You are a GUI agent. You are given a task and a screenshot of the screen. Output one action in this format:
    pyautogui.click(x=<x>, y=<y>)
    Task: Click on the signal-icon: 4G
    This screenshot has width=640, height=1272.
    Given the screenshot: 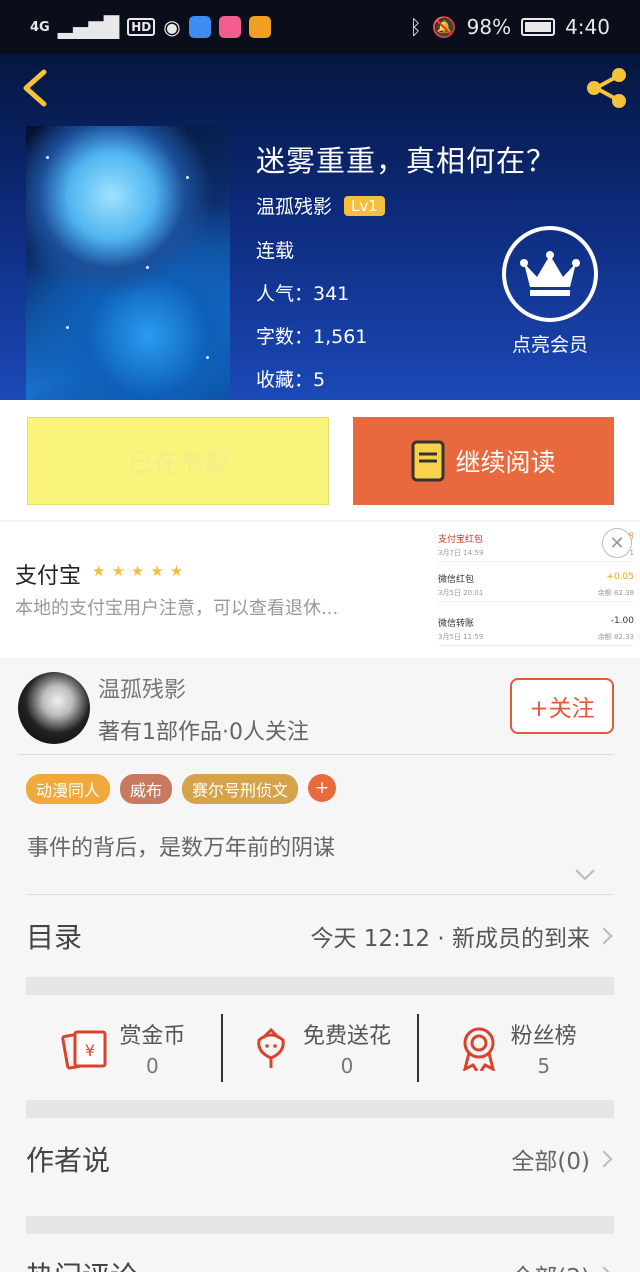 What is the action you would take?
    pyautogui.click(x=40, y=27)
    